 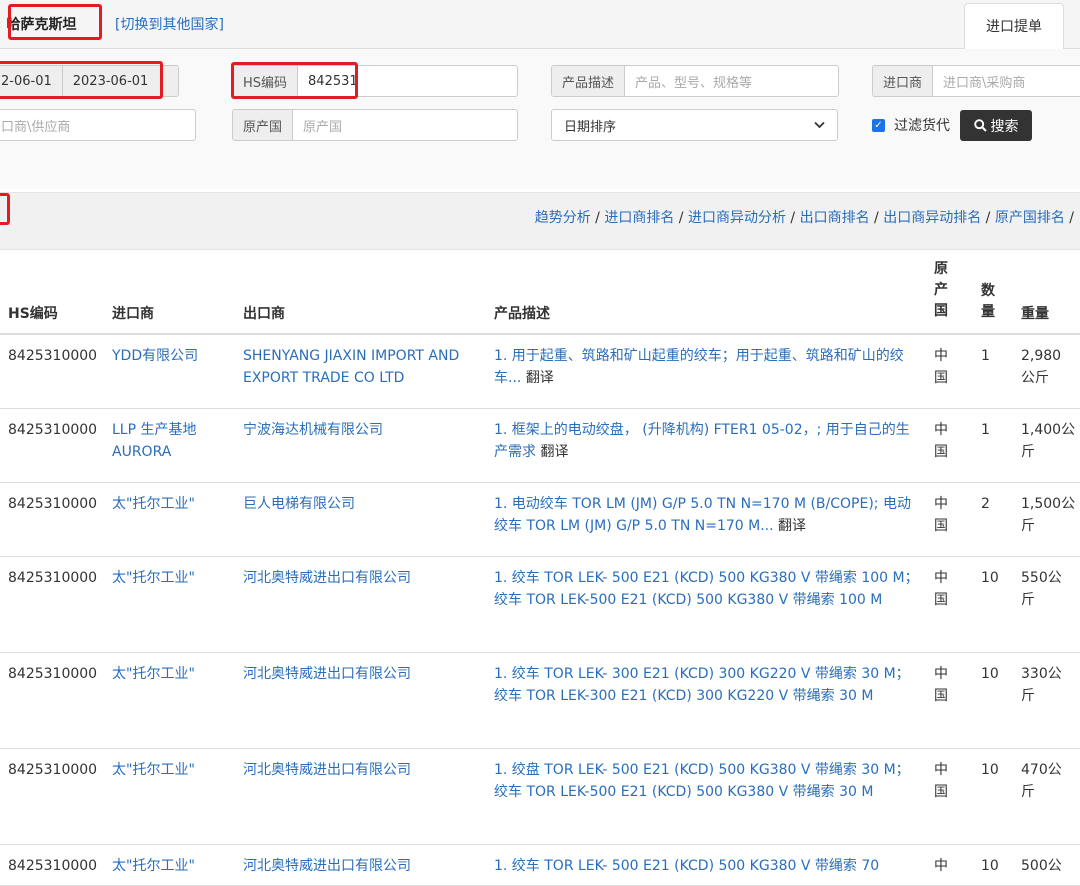 What do you see at coordinates (363, 430) in the screenshot?
I see `exporter-link: 宁波海达机械有限公司` at bounding box center [363, 430].